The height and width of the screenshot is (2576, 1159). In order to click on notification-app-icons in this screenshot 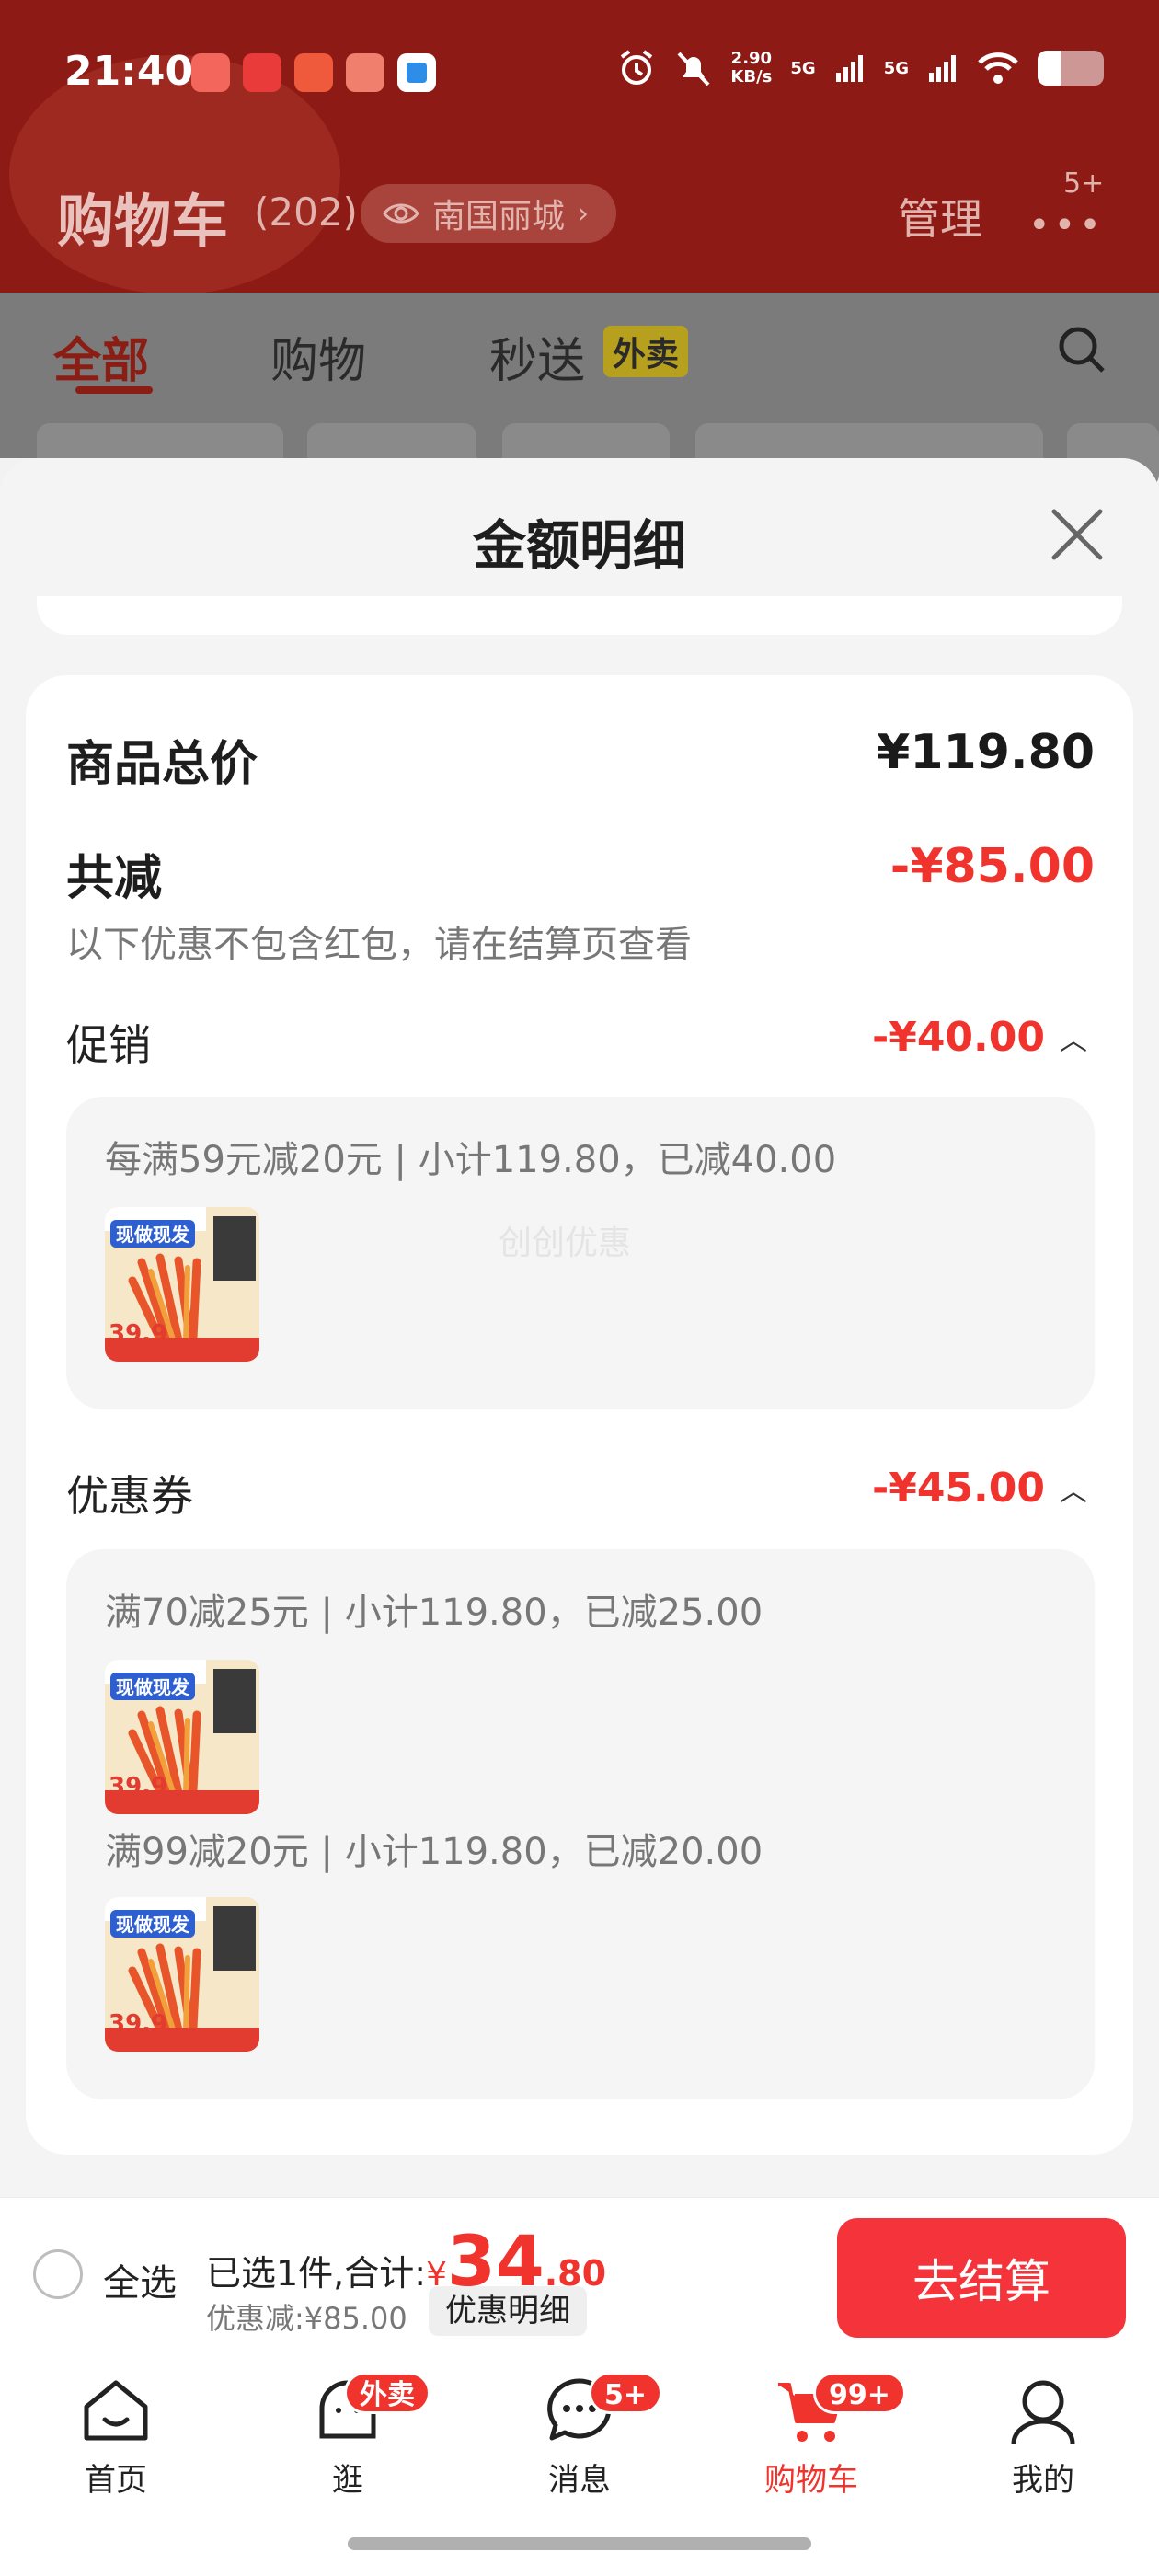, I will do `click(313, 72)`.